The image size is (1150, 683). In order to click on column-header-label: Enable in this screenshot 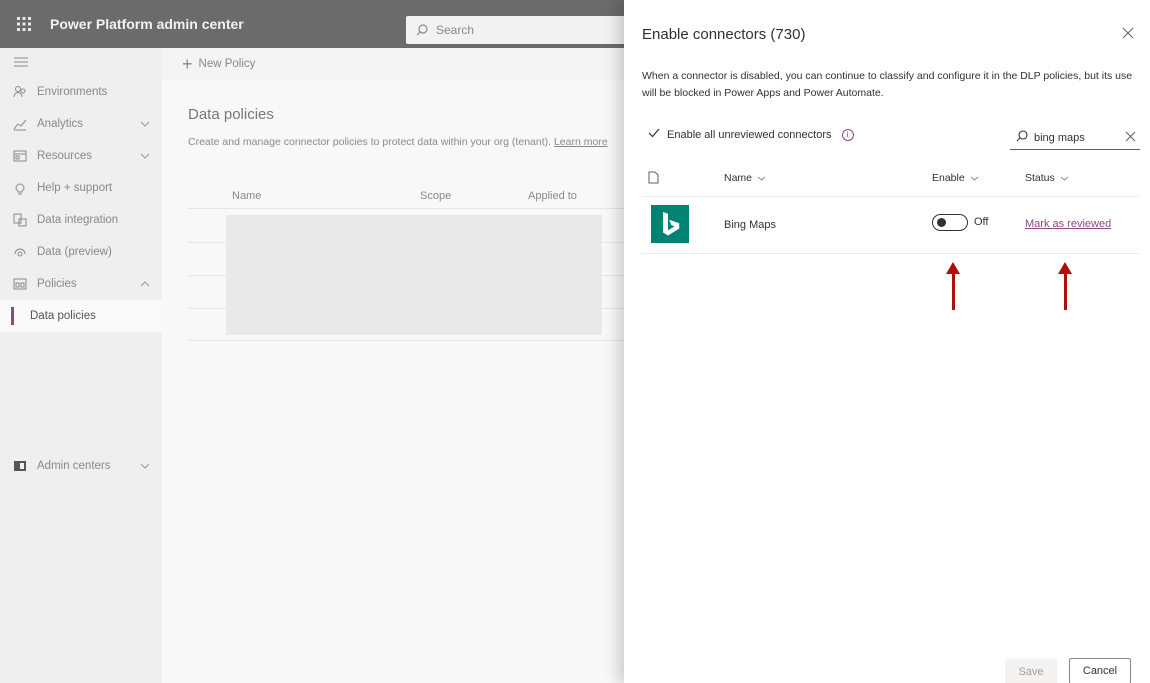, I will do `click(948, 178)`.